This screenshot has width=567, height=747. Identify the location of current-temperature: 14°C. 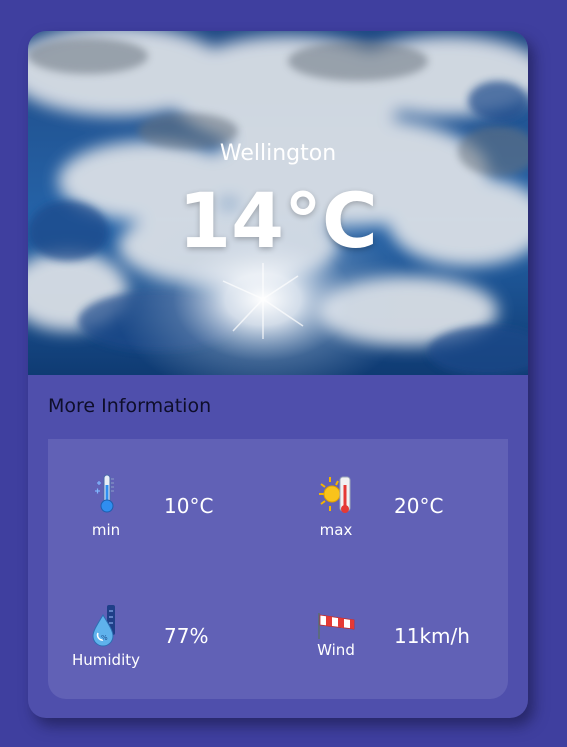
(278, 220).